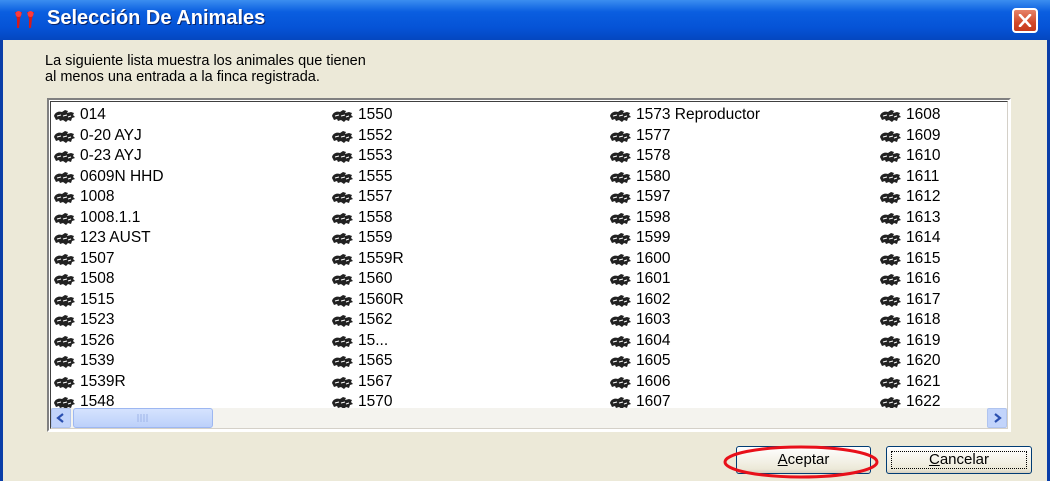 The width and height of the screenshot is (1050, 481). I want to click on list-item-label: 1612, so click(923, 196).